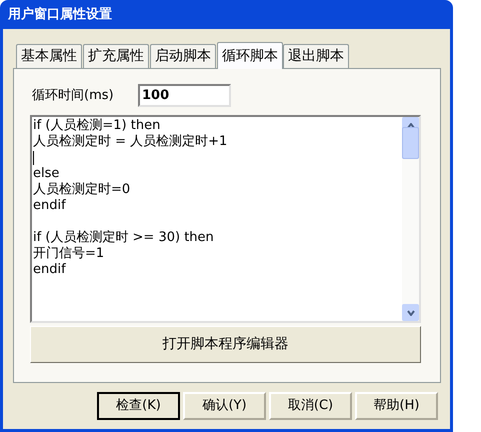 Image resolution: width=481 pixels, height=432 pixels. Describe the element at coordinates (33, 158) in the screenshot. I see `text-cursor` at that location.